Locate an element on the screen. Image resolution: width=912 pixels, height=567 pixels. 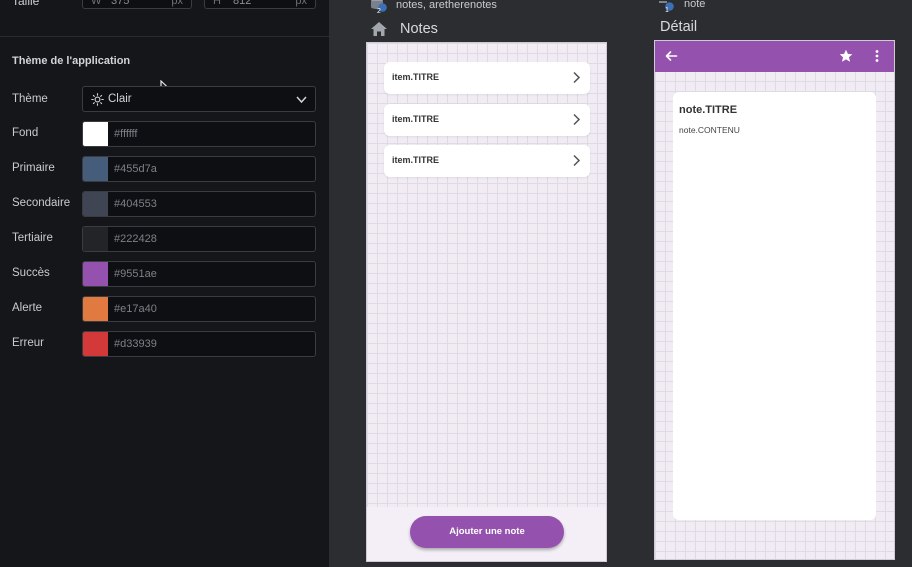
theme-select: Clair is located at coordinates (199, 99).